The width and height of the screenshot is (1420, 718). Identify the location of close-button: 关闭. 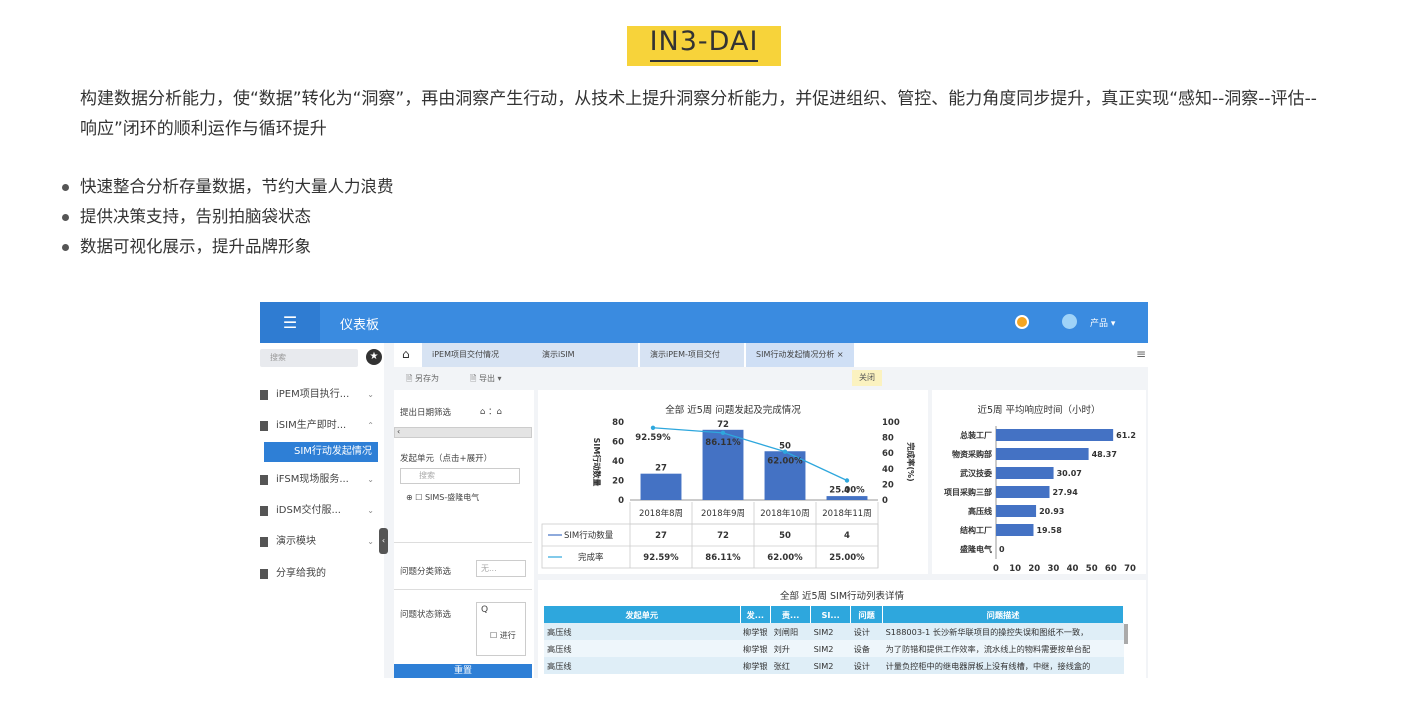
(867, 378).